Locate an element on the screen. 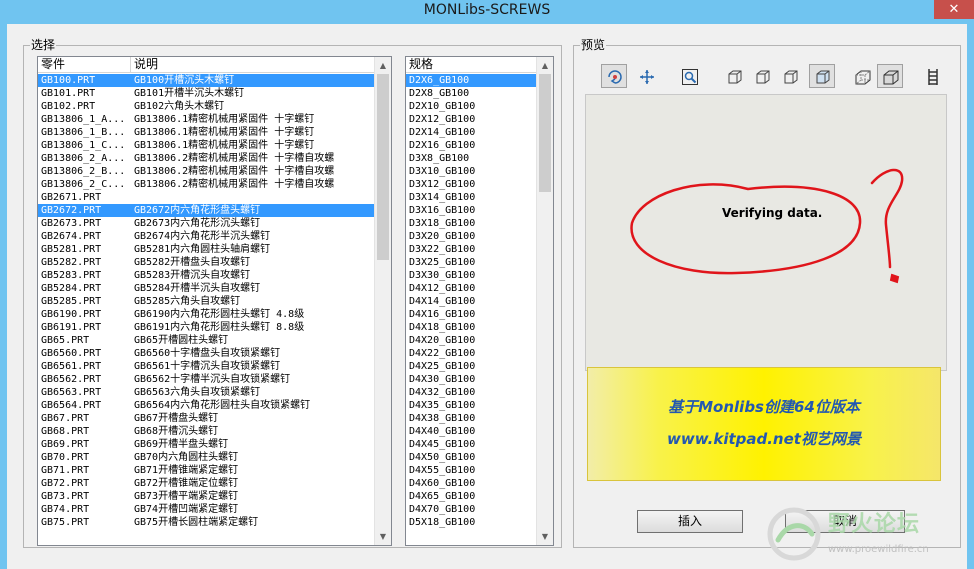 The width and height of the screenshot is (974, 569). list-item: D4X20_GB100 is located at coordinates (471, 340).